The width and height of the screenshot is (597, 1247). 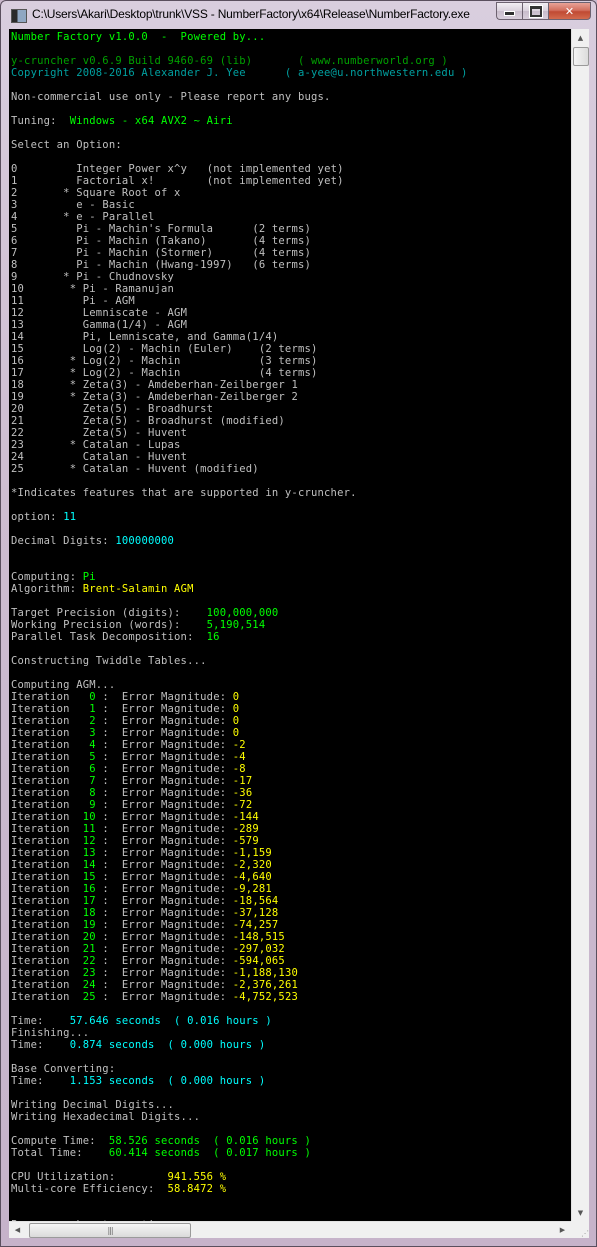 I want to click on iteration-row: Iteration 9 : Error Magnitude: -72, so click(x=132, y=805).